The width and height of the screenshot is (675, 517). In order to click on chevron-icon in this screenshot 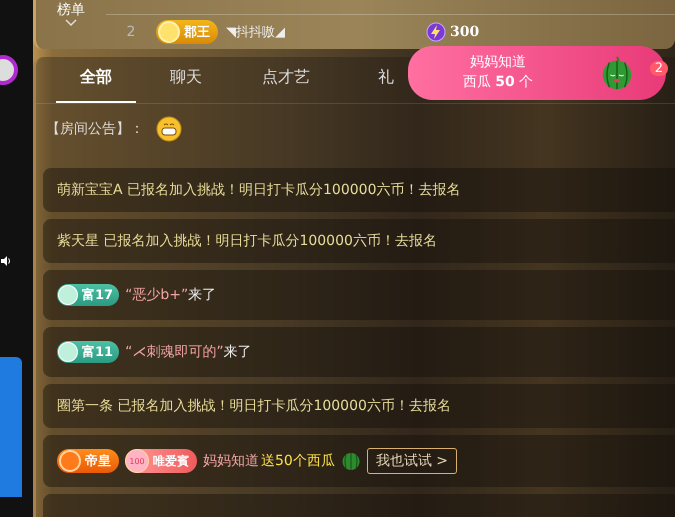, I will do `click(71, 22)`.